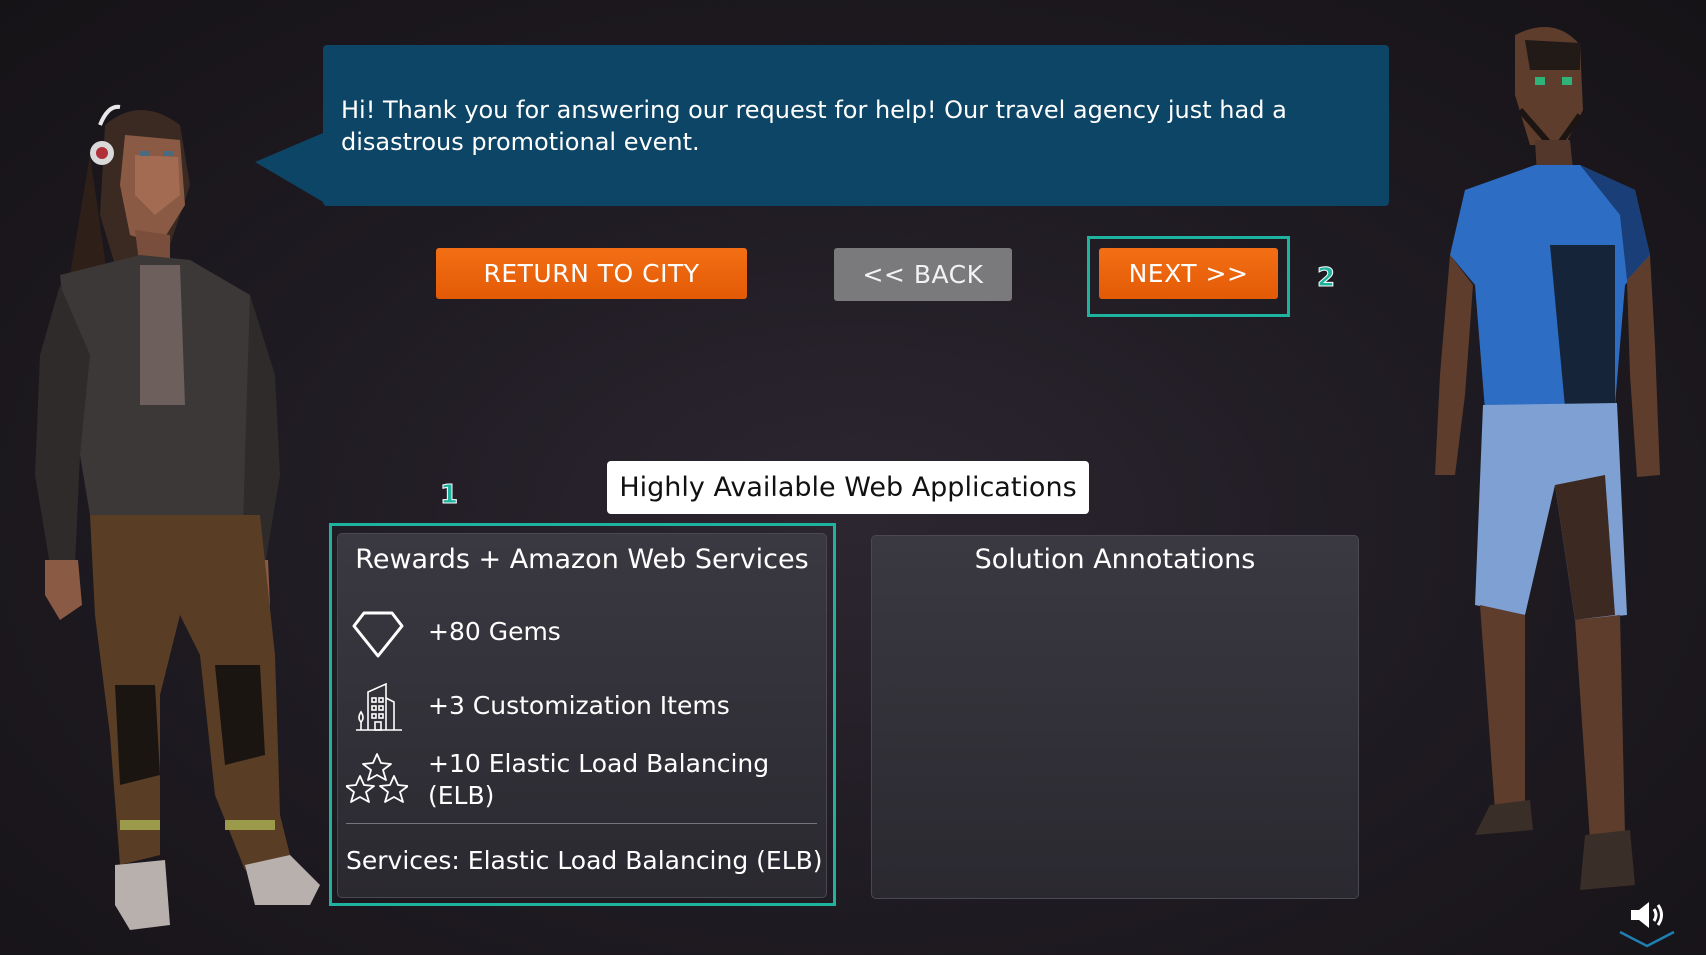 The height and width of the screenshot is (955, 1706). I want to click on rewards-title: Rewards + Amazon Web Services, so click(582, 559).